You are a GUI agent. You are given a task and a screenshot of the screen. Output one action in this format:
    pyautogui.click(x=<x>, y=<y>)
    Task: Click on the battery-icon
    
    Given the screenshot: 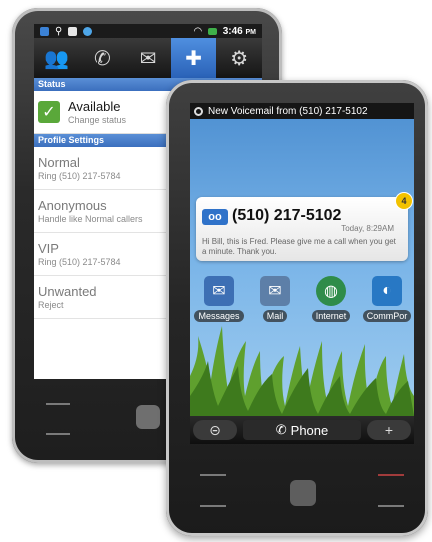 What is the action you would take?
    pyautogui.click(x=212, y=31)
    